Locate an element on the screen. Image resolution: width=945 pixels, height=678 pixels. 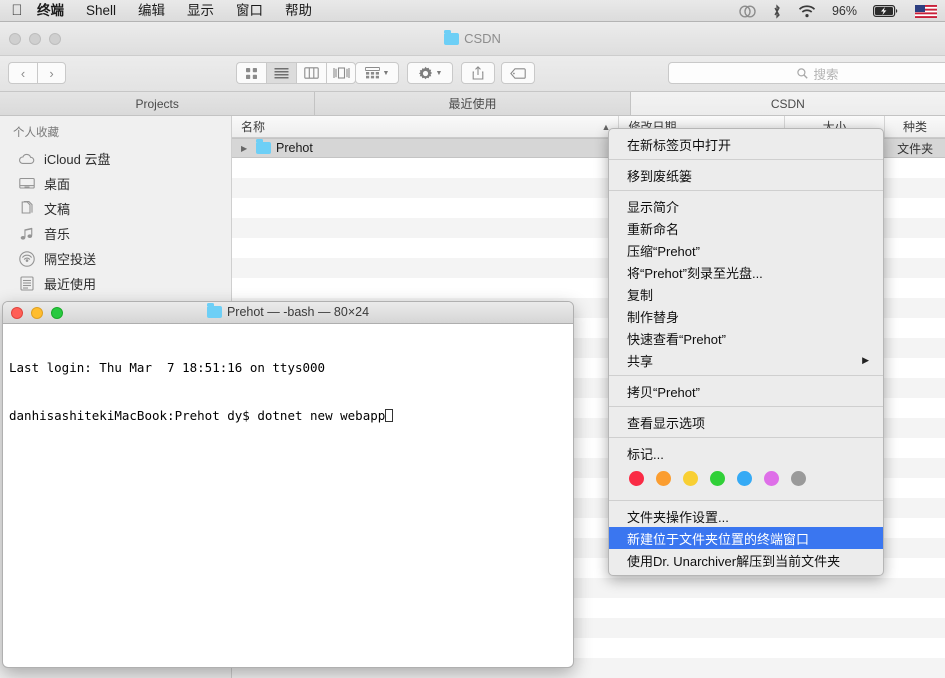
menu-bar-left:  终端 Shell 编辑 显示 窗口 帮助 is located at coordinates (161, 10).